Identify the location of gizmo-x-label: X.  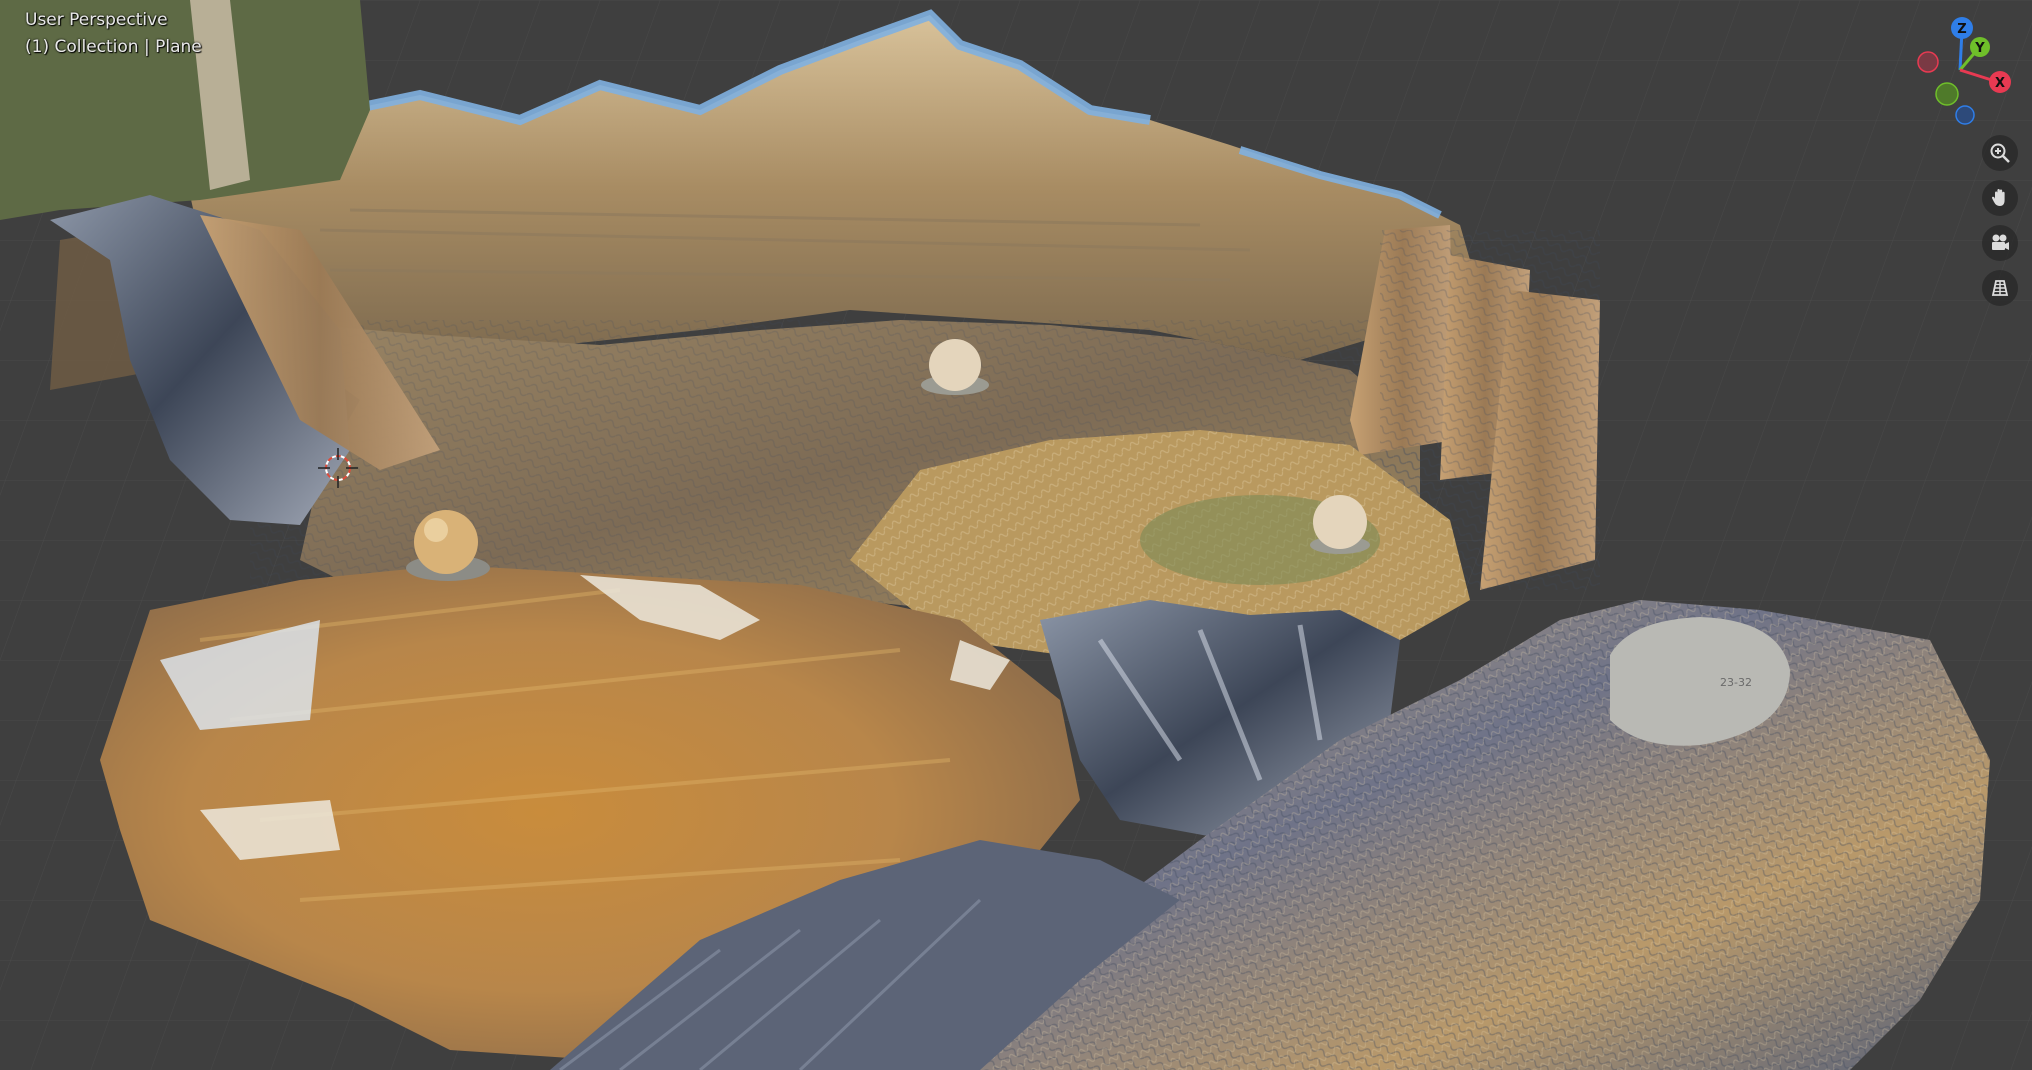
(2000, 83).